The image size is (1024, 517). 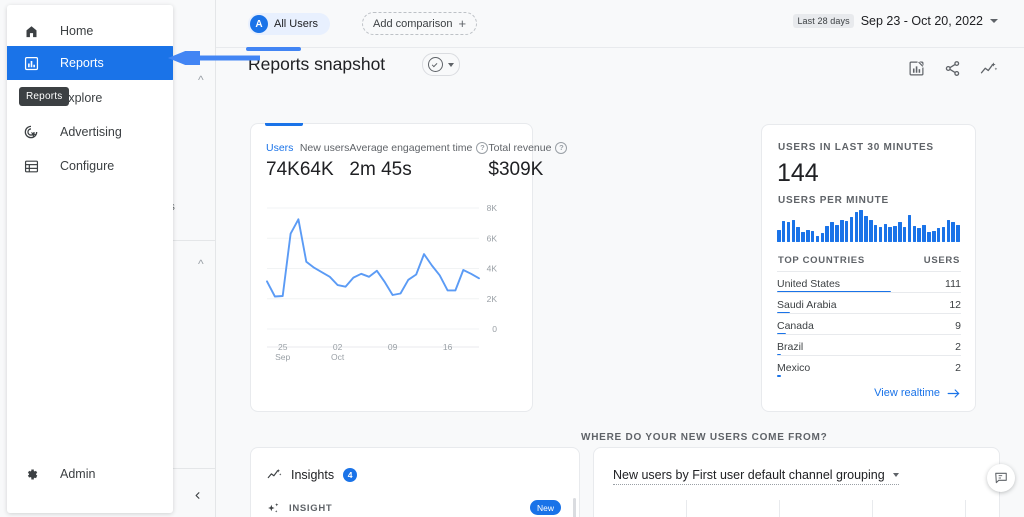 What do you see at coordinates (380, 169) in the screenshot?
I see `metric-value: 2m 45s` at bounding box center [380, 169].